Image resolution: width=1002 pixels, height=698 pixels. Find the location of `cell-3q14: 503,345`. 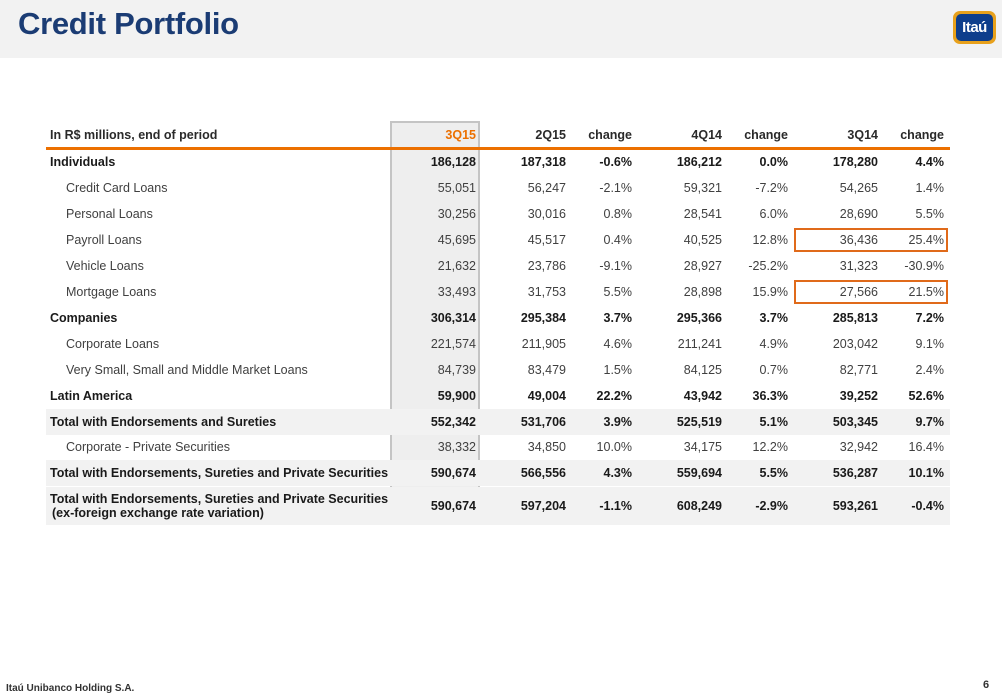

cell-3q14: 503,345 is located at coordinates (855, 422).